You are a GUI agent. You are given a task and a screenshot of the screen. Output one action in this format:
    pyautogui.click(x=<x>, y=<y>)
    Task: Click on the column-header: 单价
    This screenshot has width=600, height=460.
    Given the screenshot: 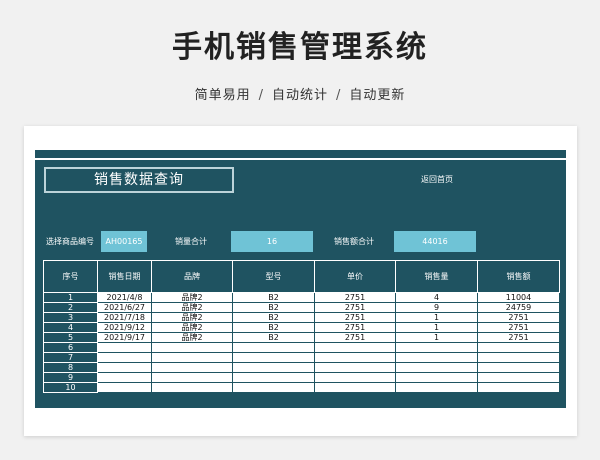 What is the action you would take?
    pyautogui.click(x=355, y=276)
    